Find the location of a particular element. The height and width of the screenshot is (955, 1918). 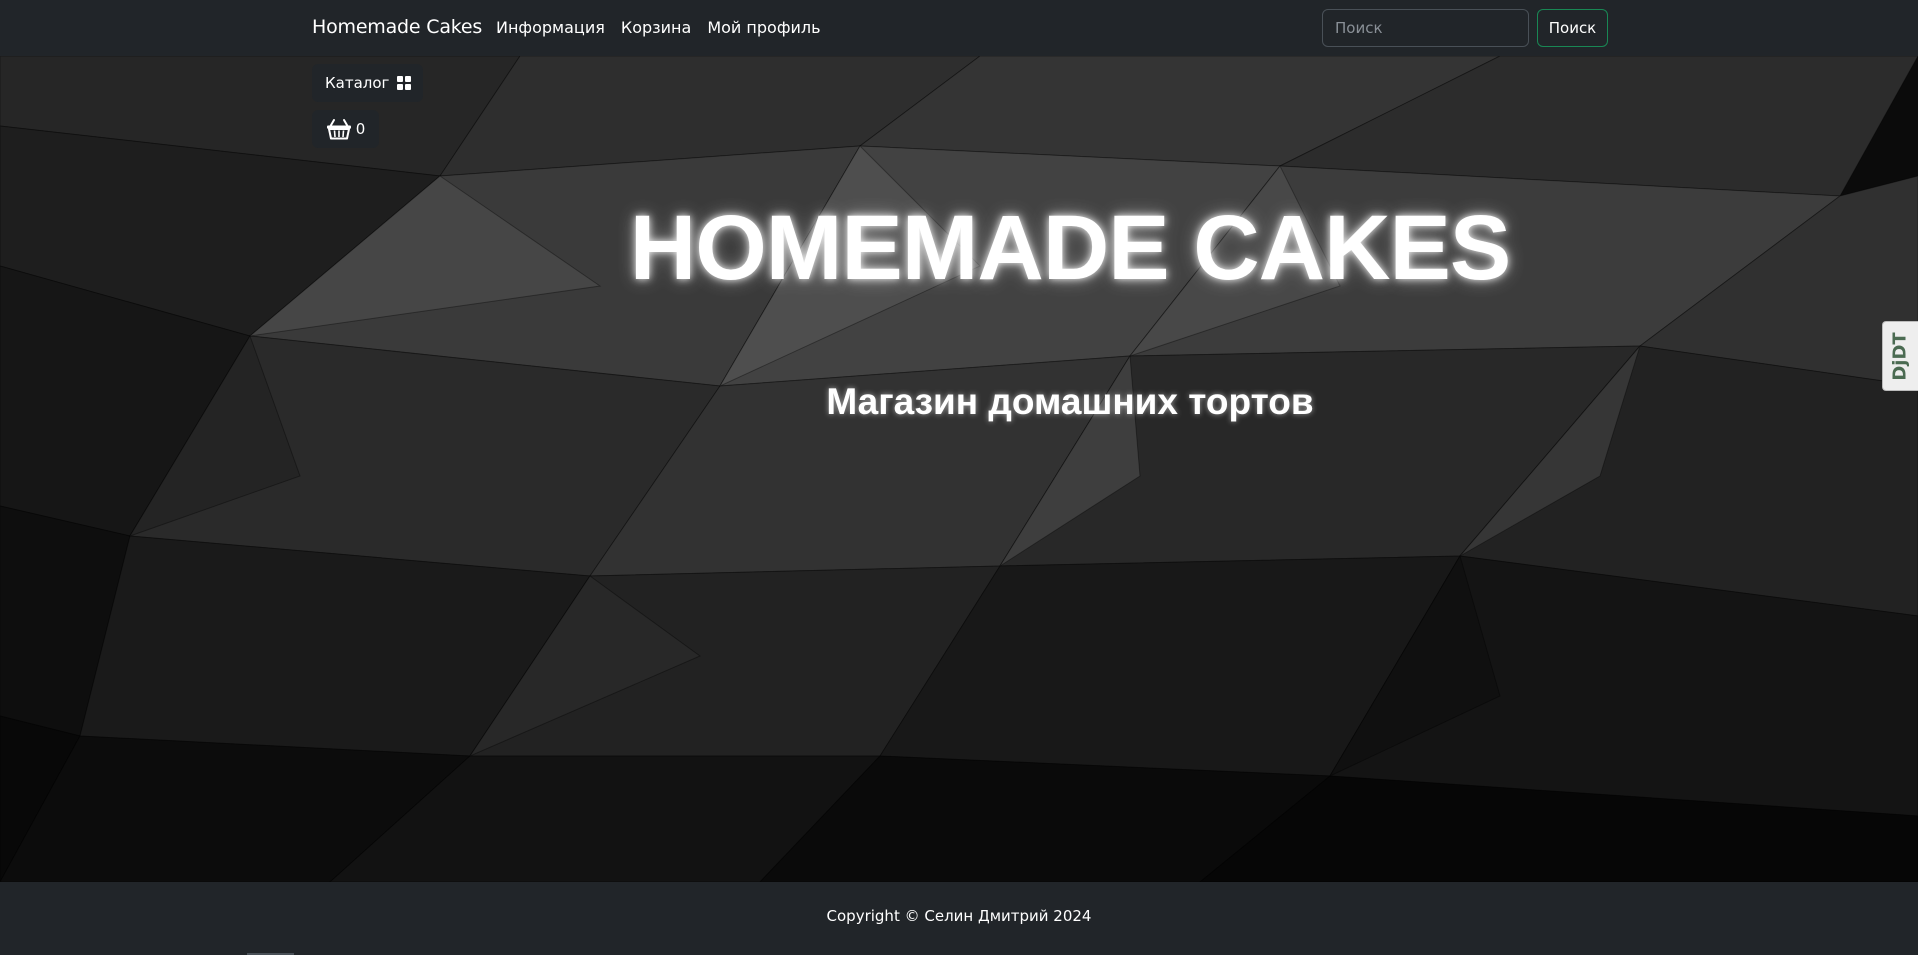

nav-link-cart: Корзина is located at coordinates (656, 27).